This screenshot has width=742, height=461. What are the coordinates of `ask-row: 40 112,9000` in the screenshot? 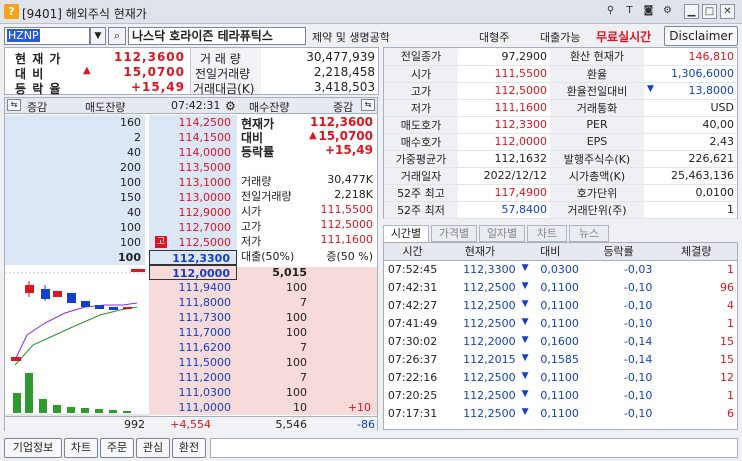 It's located at (121, 212).